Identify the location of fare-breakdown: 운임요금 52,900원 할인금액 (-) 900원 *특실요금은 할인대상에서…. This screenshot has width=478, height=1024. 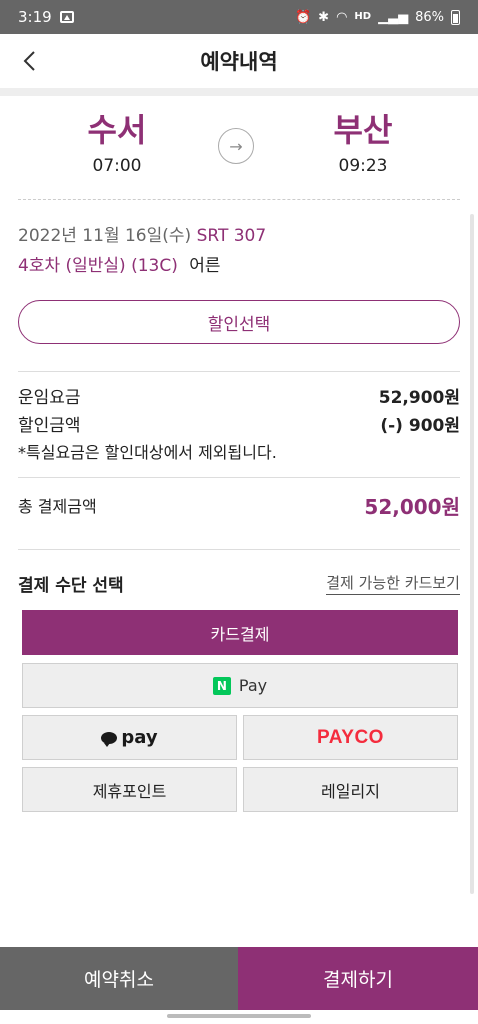
(239, 425).